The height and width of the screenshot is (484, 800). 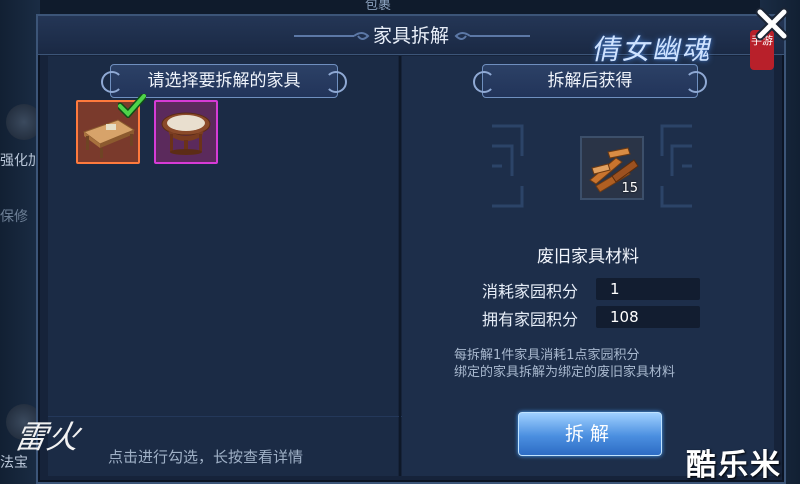 What do you see at coordinates (47, 437) in the screenshot?
I see `publisher-logo: 雷火` at bounding box center [47, 437].